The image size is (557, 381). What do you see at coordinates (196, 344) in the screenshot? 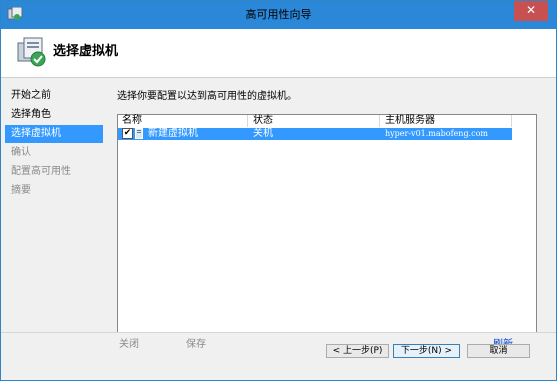
I see `save-action: 保存` at bounding box center [196, 344].